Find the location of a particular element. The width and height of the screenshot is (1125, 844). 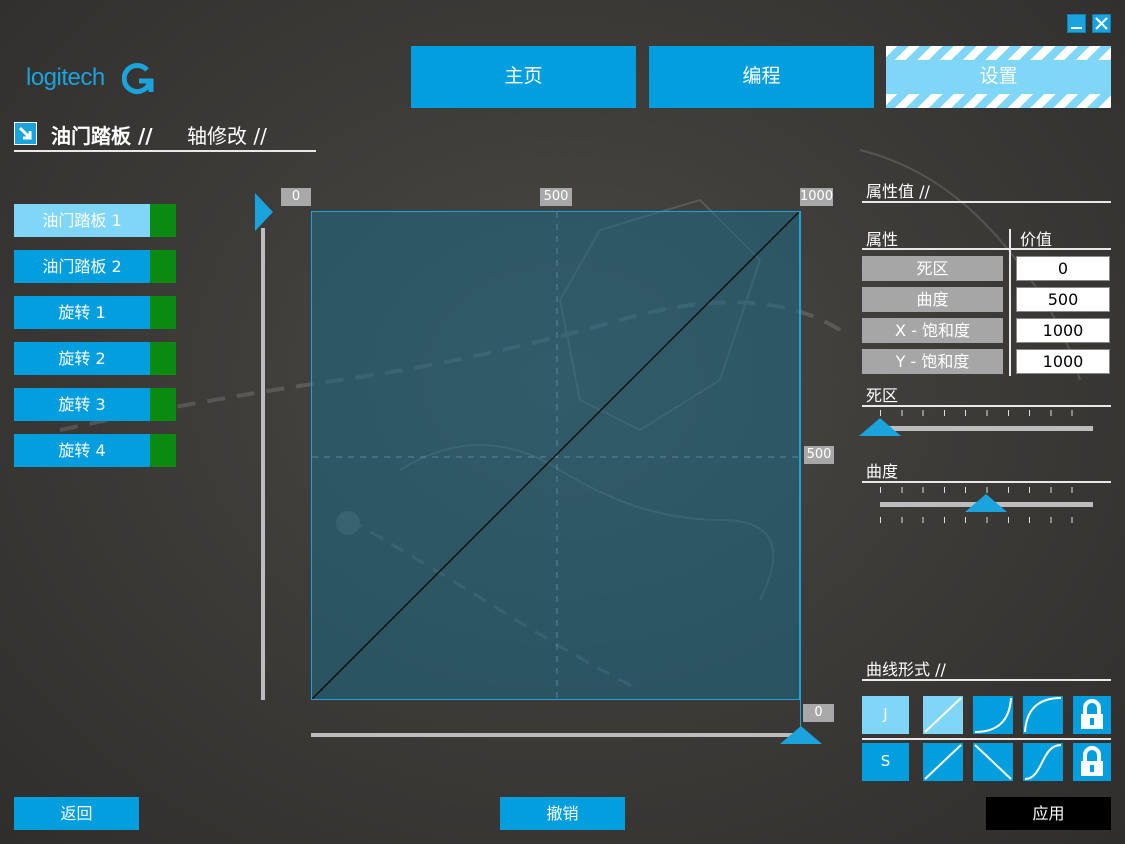

tab-programming: 编程 is located at coordinates (761, 77).